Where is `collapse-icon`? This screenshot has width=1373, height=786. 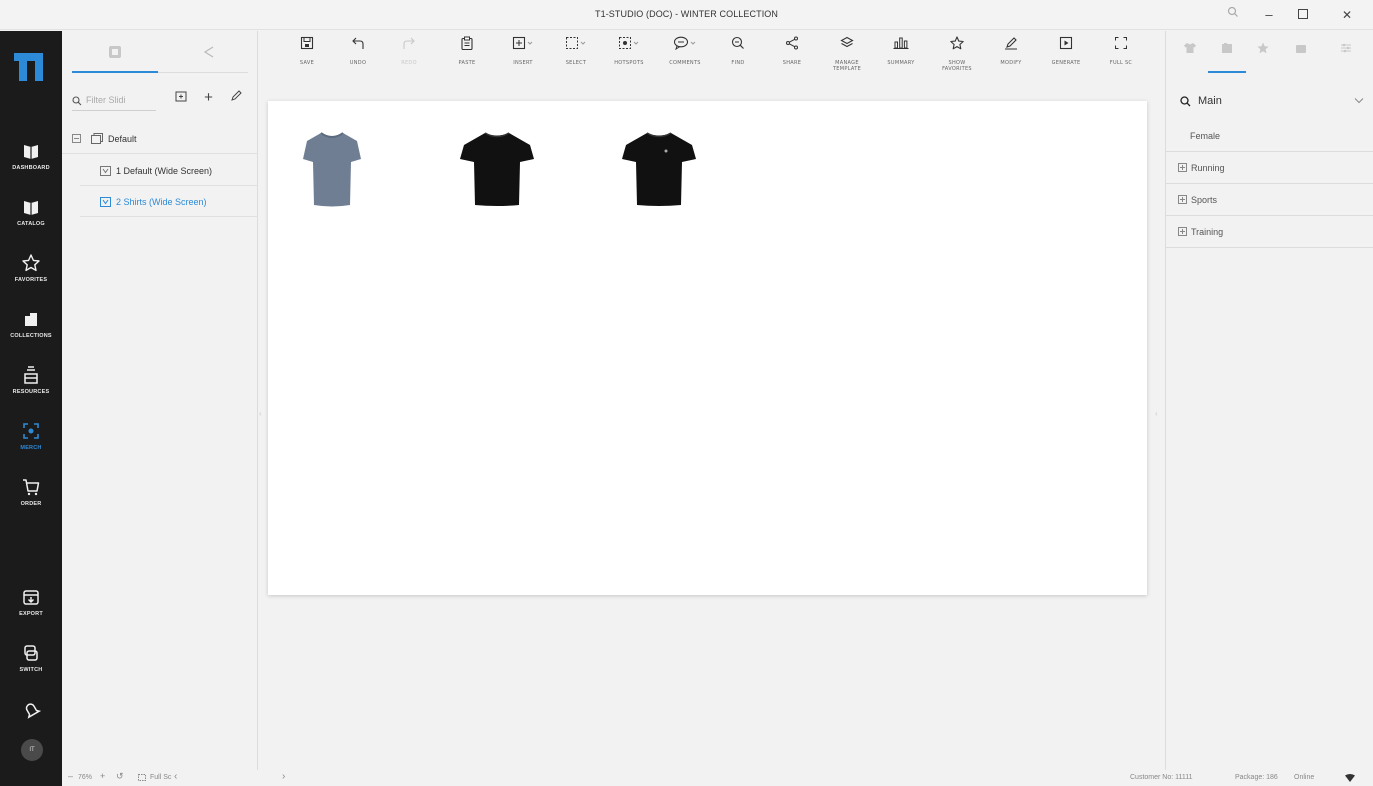 collapse-icon is located at coordinates (76, 138).